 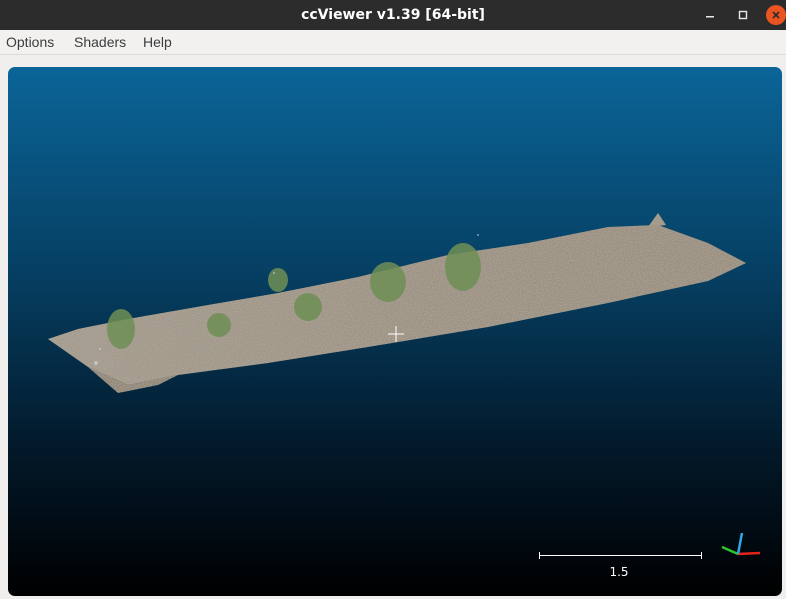 I want to click on maximize-icon, so click(x=743, y=15).